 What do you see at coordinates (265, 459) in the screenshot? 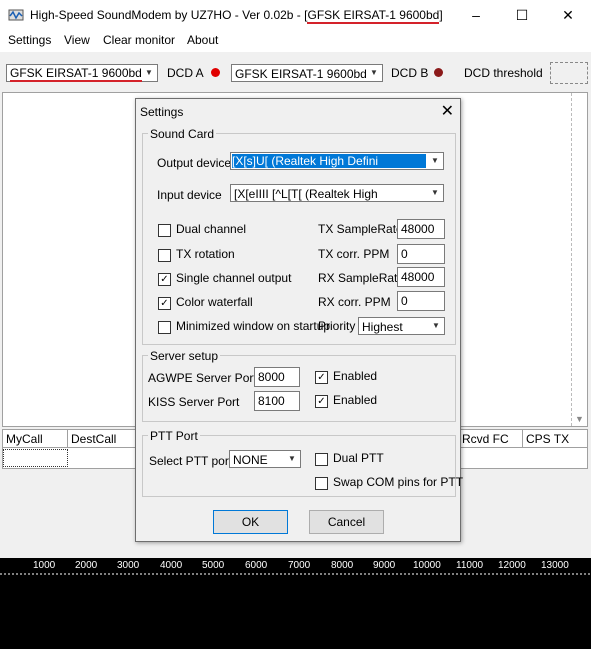
I see `ptt-port-select: NONE ▼` at bounding box center [265, 459].